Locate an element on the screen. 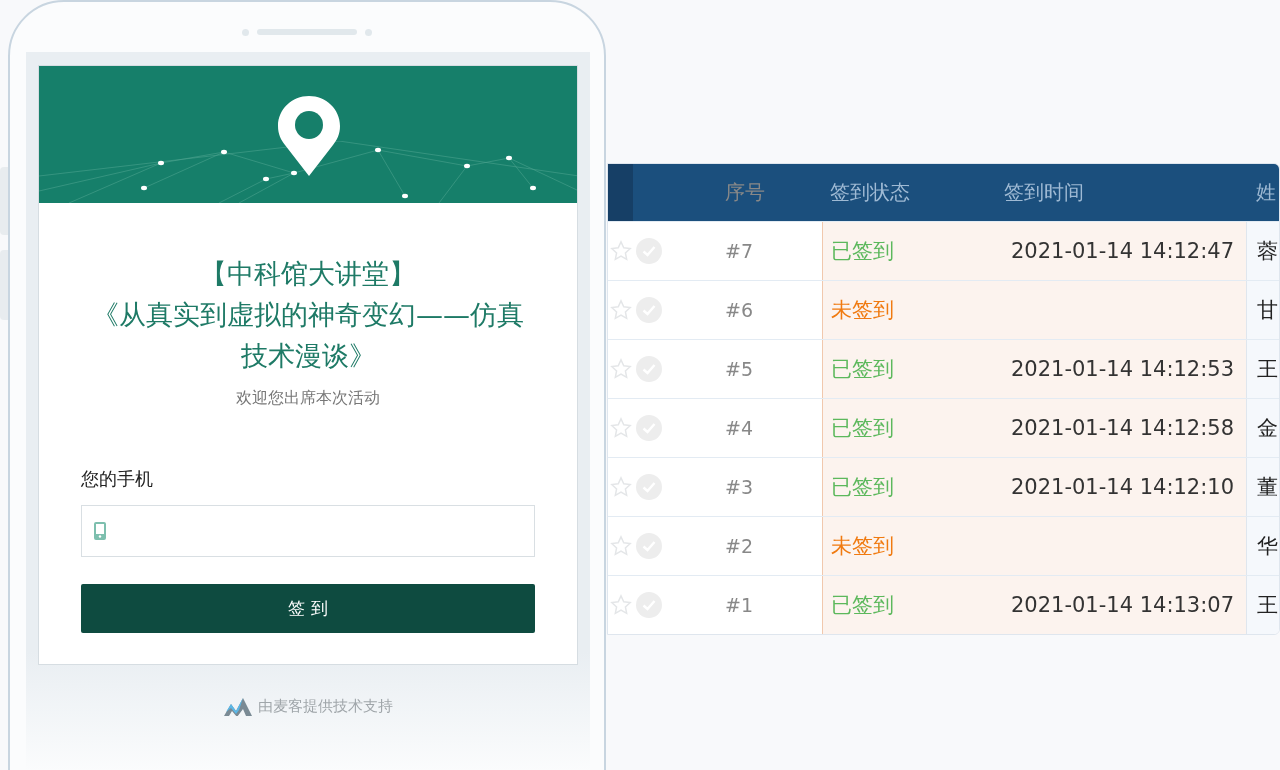  location-pin-icon is located at coordinates (309, 136).